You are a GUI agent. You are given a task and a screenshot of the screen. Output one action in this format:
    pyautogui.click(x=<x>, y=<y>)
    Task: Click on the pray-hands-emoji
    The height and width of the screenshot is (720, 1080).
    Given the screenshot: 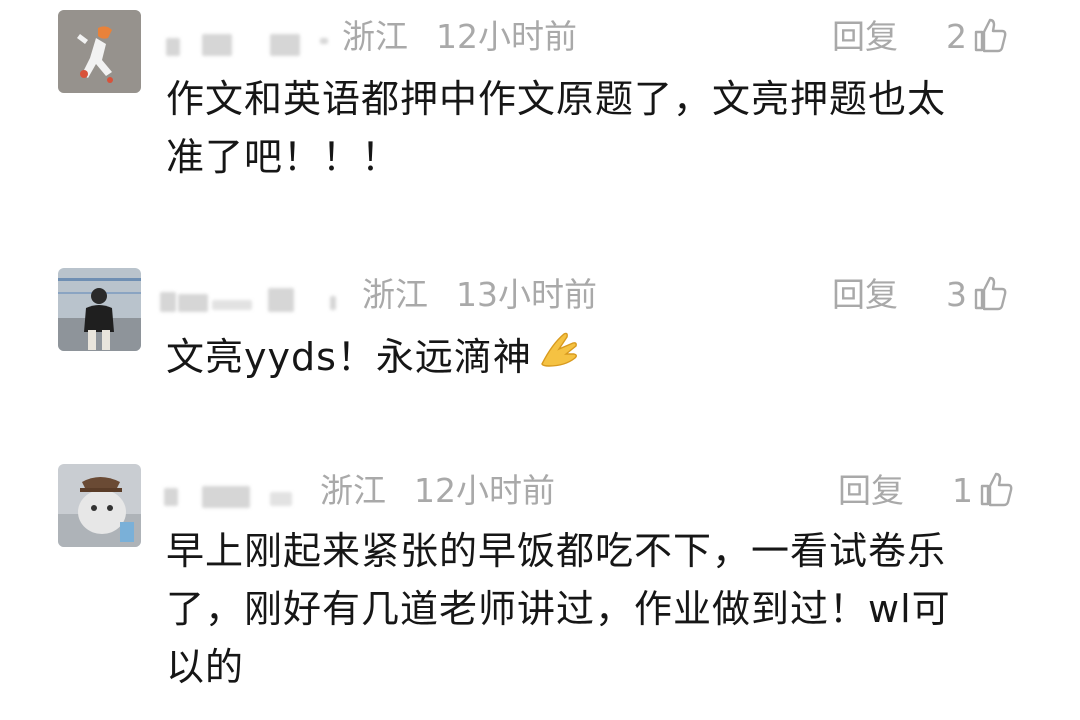 What is the action you would take?
    pyautogui.click(x=559, y=357)
    